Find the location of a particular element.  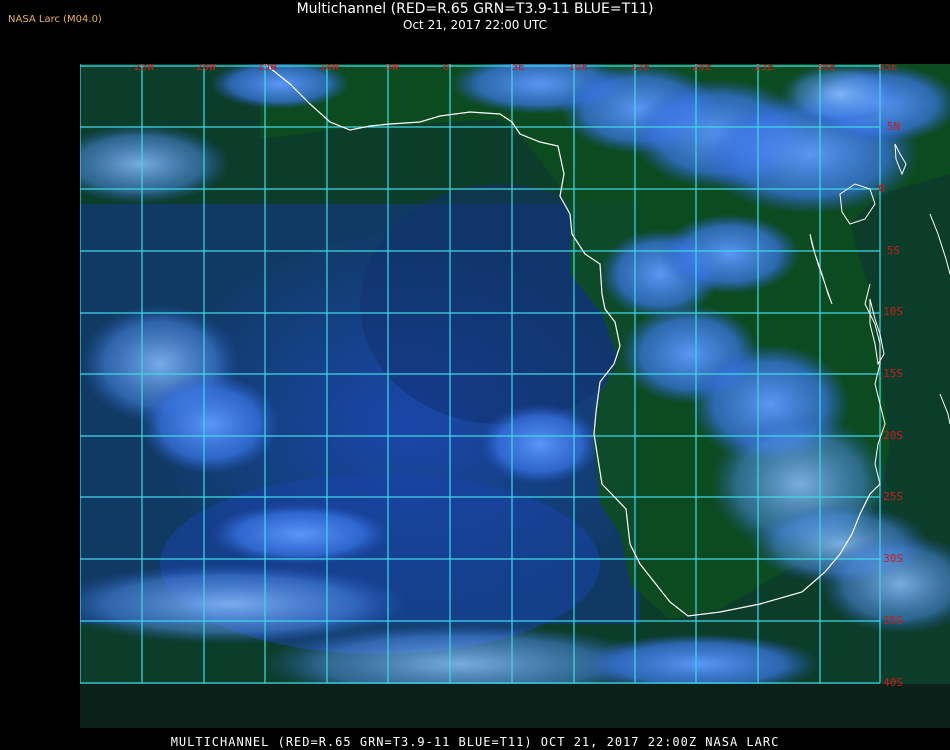

lon-label: 35E is located at coordinates (888, 68).